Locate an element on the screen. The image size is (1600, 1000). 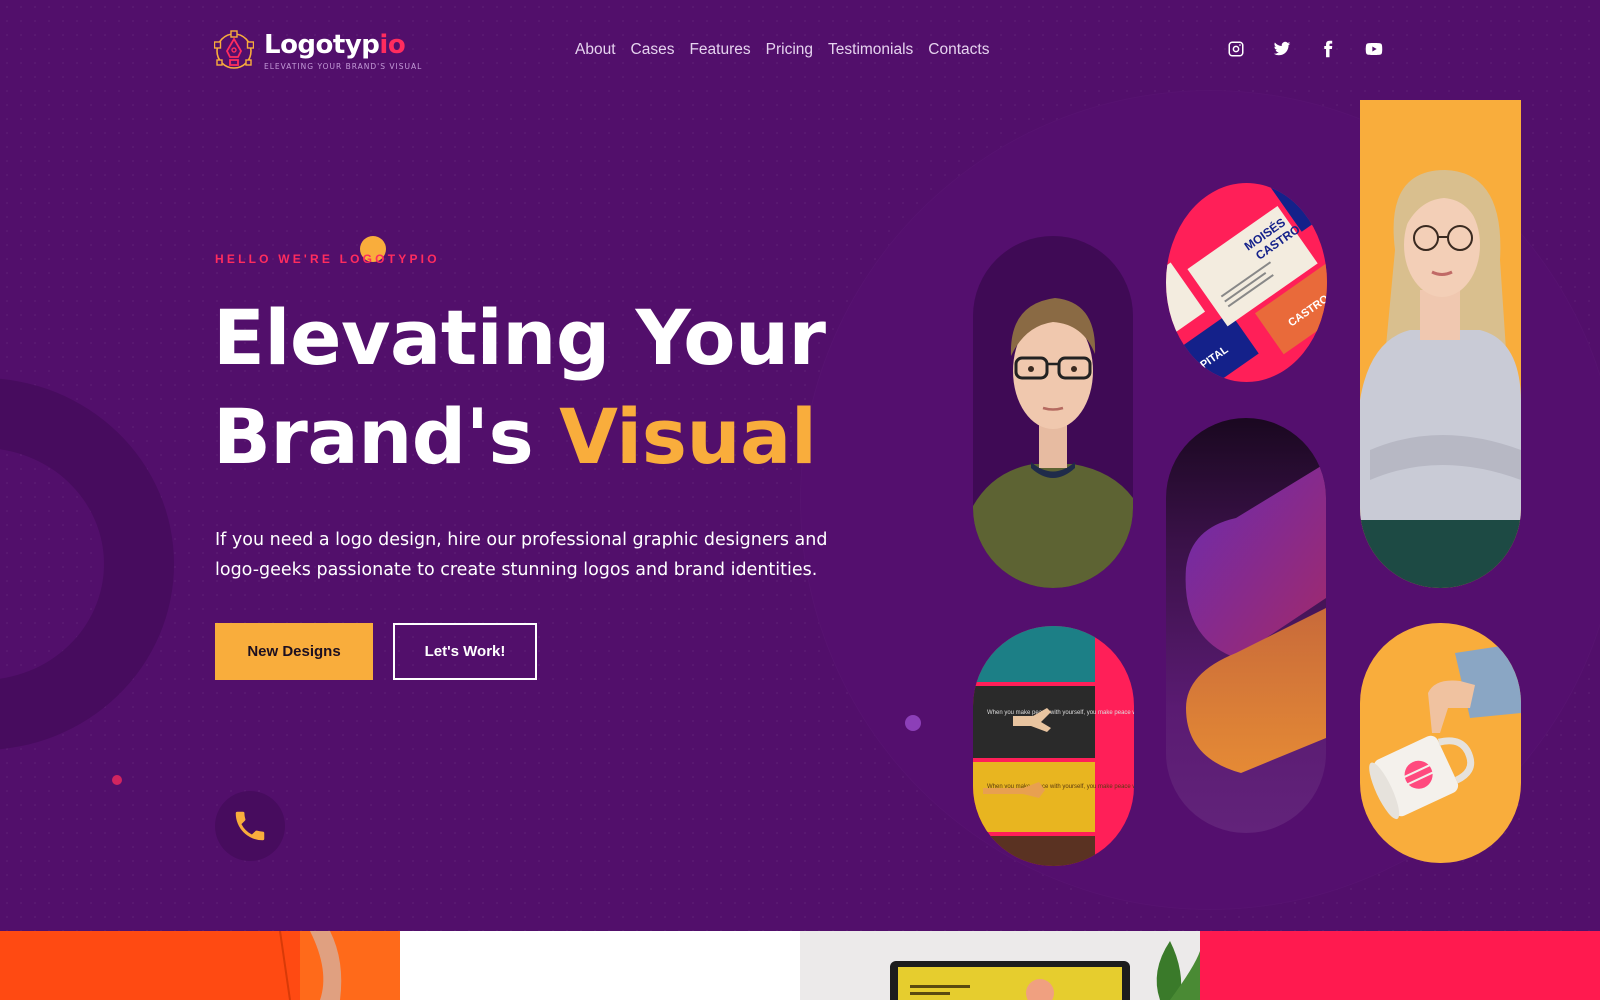
hero-eyebrow: HELLO WE'RE LOGOTYPIO is located at coordinates (327, 259).